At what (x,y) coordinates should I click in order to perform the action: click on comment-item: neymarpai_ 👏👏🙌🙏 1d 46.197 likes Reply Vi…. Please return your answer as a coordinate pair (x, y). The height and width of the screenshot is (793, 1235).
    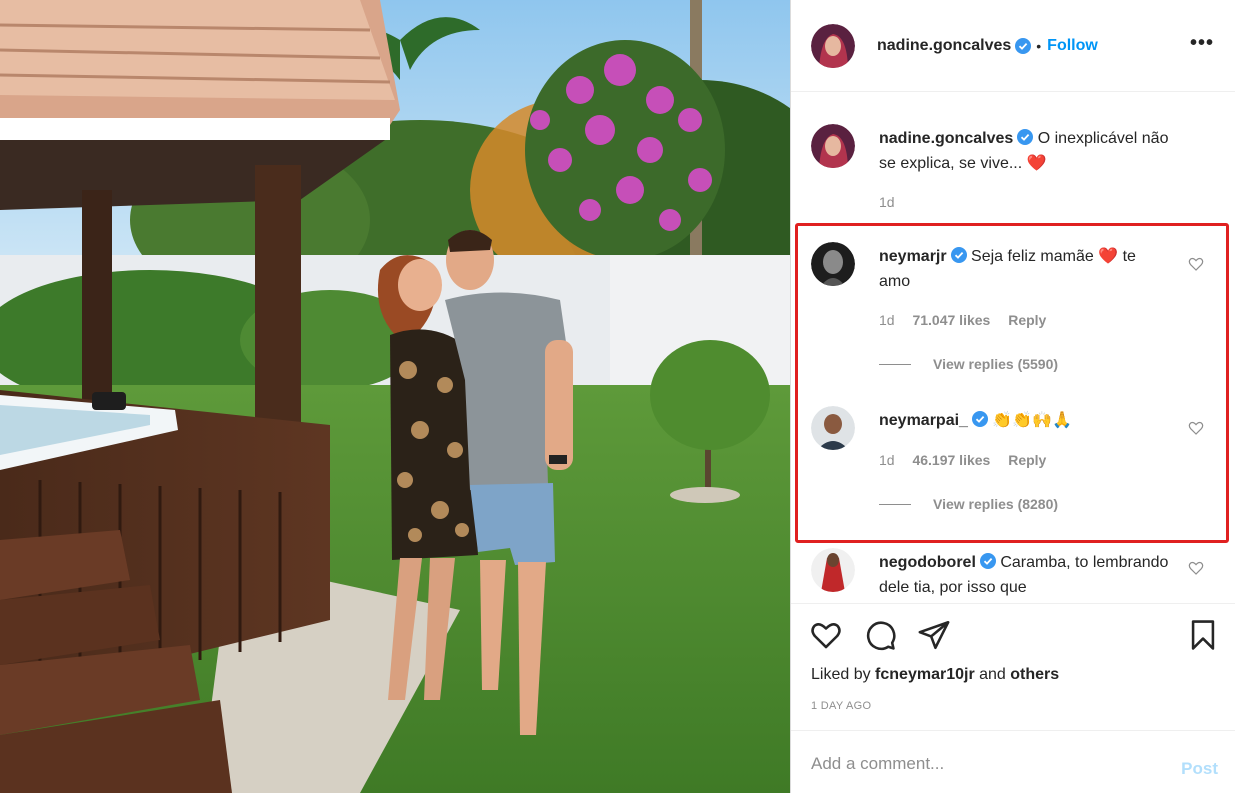
    Looking at the image, I should click on (1013, 466).